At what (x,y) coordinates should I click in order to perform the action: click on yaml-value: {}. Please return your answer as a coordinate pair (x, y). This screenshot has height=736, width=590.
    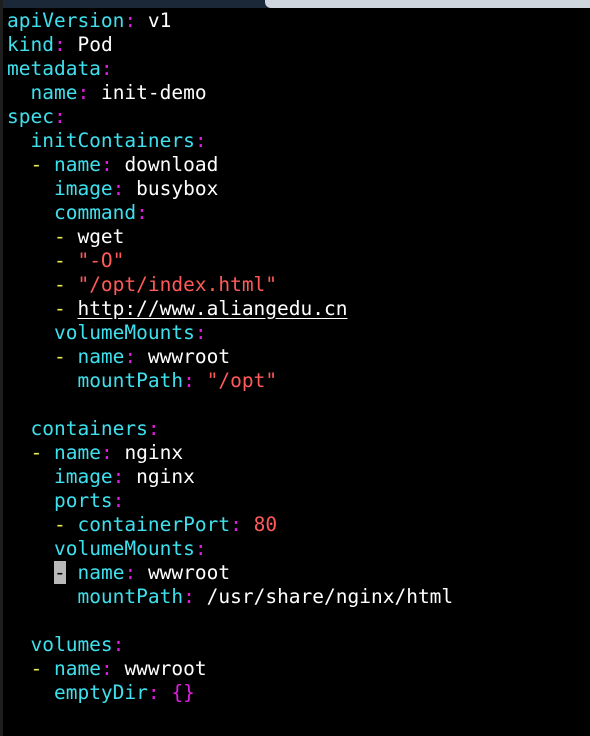
    Looking at the image, I should click on (183, 692).